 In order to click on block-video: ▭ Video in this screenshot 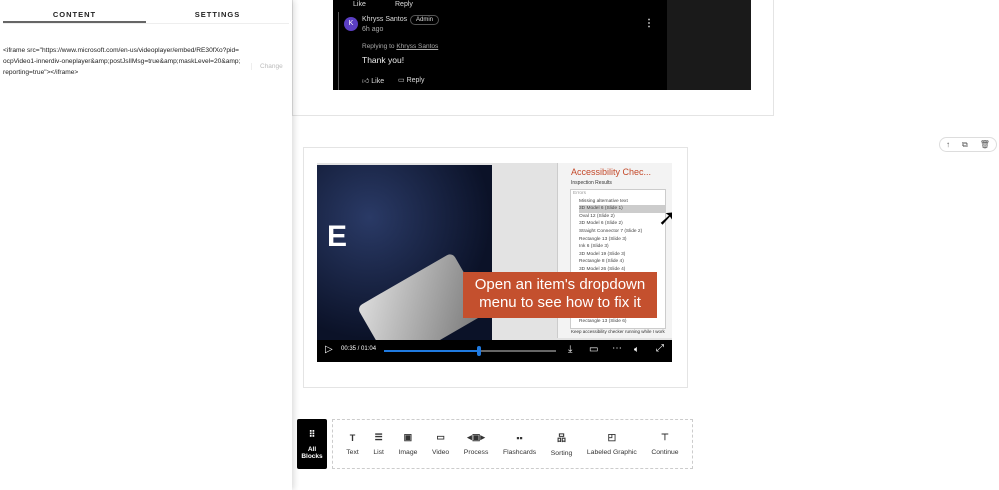, I will do `click(440, 444)`.